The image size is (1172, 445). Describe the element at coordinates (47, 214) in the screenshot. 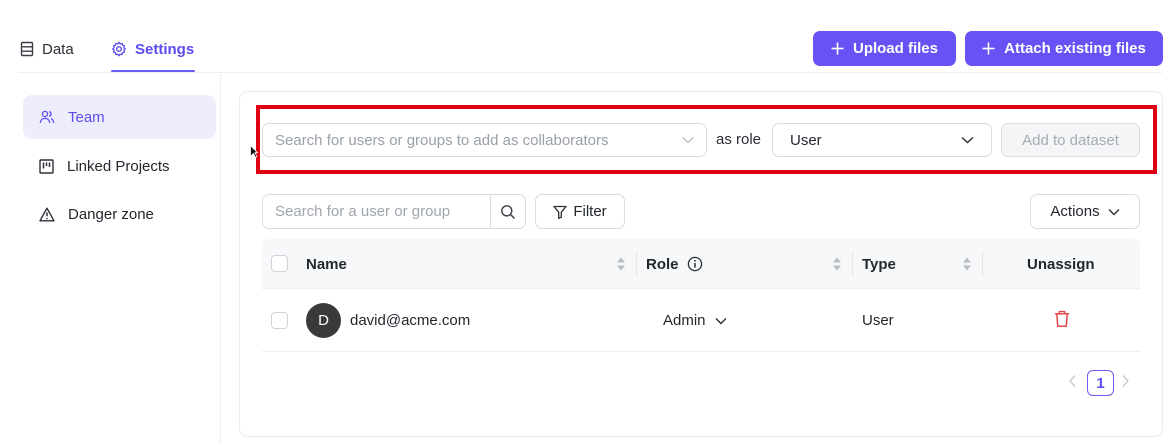

I see `warning-icon` at that location.